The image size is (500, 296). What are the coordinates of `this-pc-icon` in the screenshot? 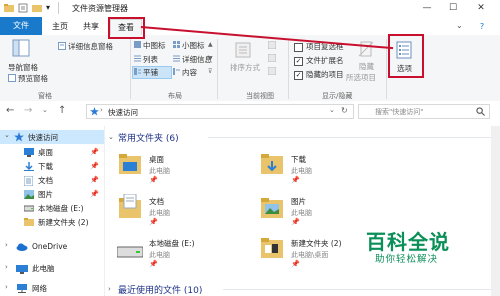 It's located at (22, 269).